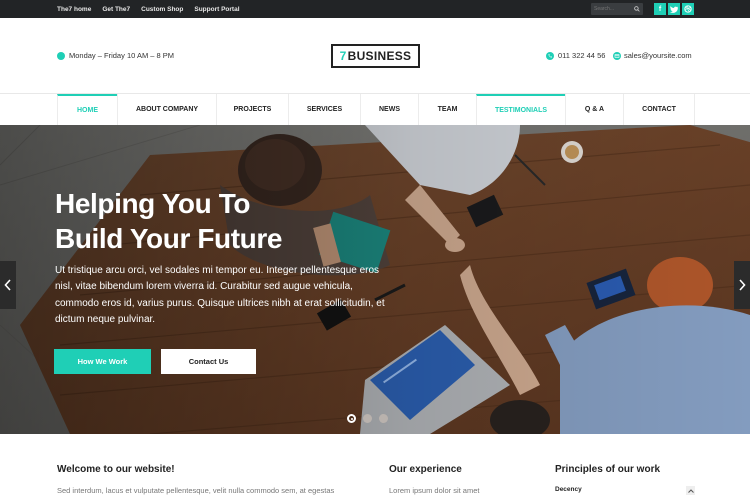 The height and width of the screenshot is (500, 750). What do you see at coordinates (116, 9) in the screenshot?
I see `top-link-get-the7: Get The7` at bounding box center [116, 9].